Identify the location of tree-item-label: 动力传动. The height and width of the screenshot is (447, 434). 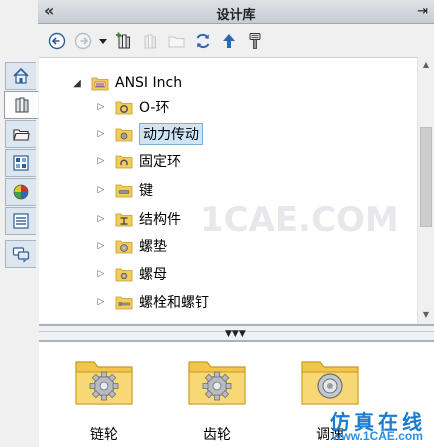
(171, 134).